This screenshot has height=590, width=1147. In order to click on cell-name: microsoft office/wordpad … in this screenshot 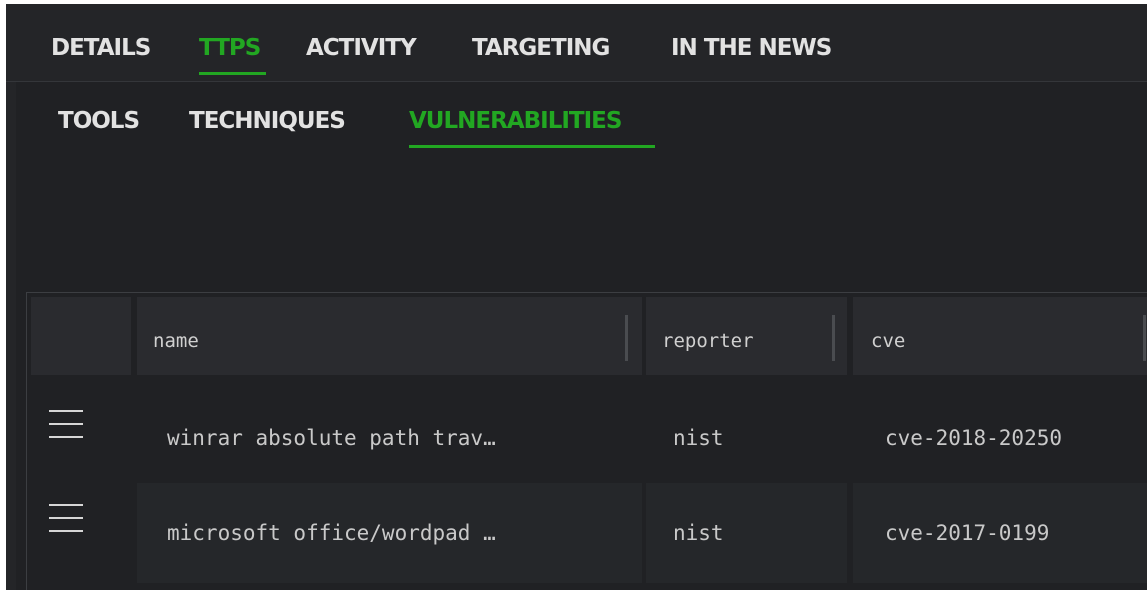, I will do `click(331, 533)`.